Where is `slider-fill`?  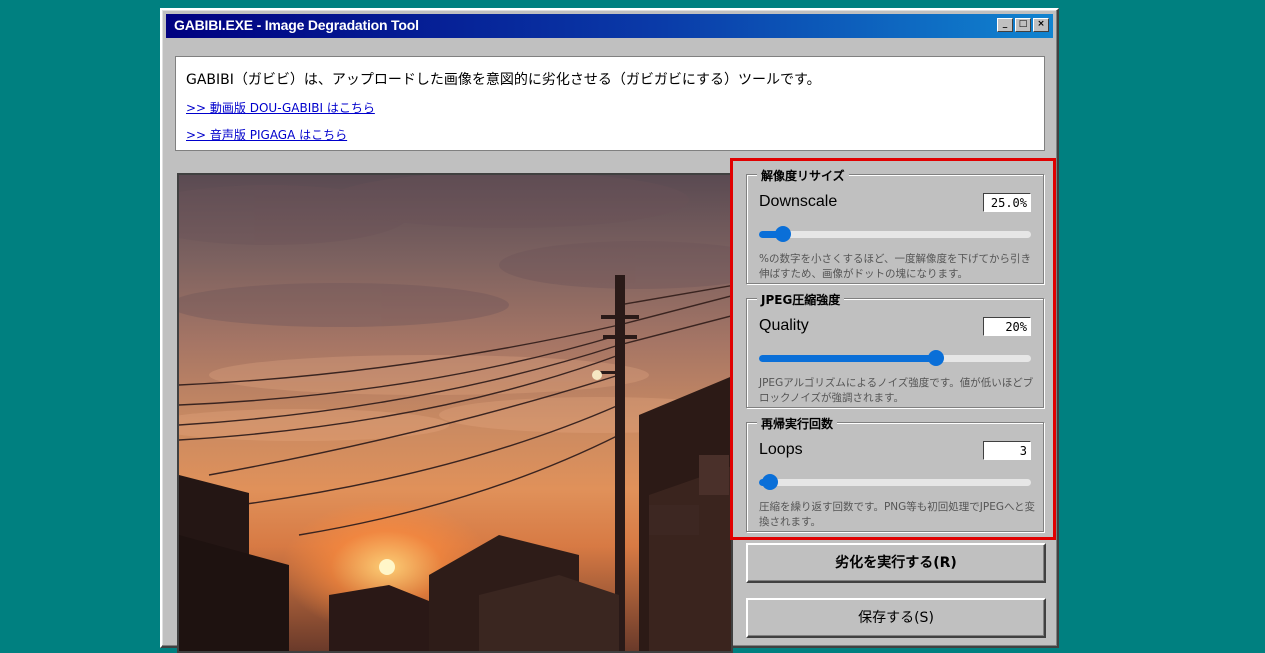
slider-fill is located at coordinates (847, 358).